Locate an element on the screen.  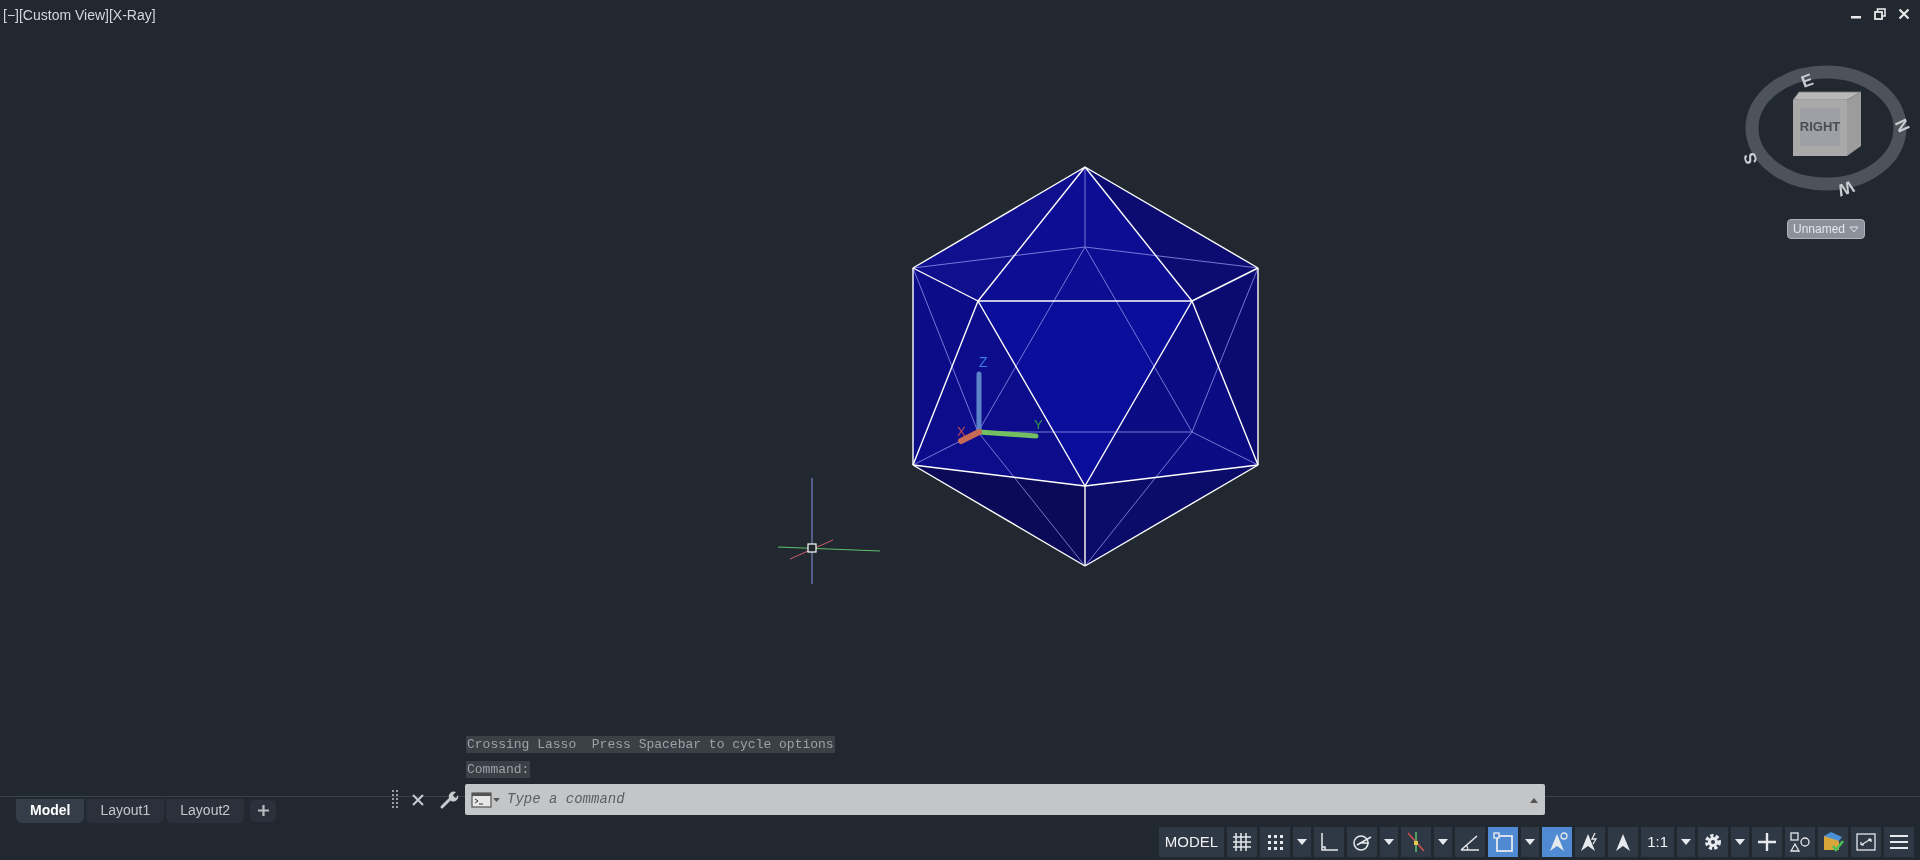
hardware-acceleration-button is located at coordinates (1833, 842).